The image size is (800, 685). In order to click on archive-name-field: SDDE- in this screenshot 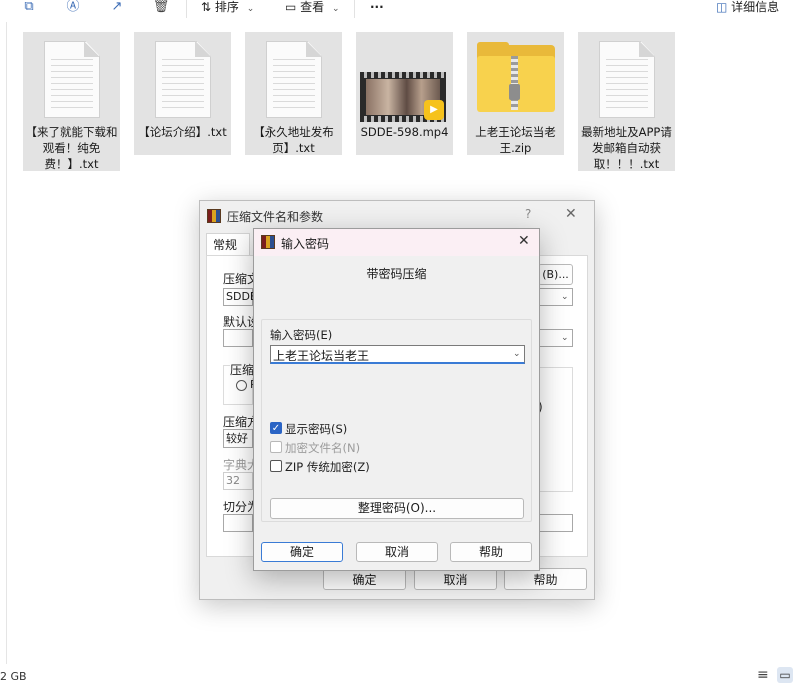, I will do `click(242, 297)`.